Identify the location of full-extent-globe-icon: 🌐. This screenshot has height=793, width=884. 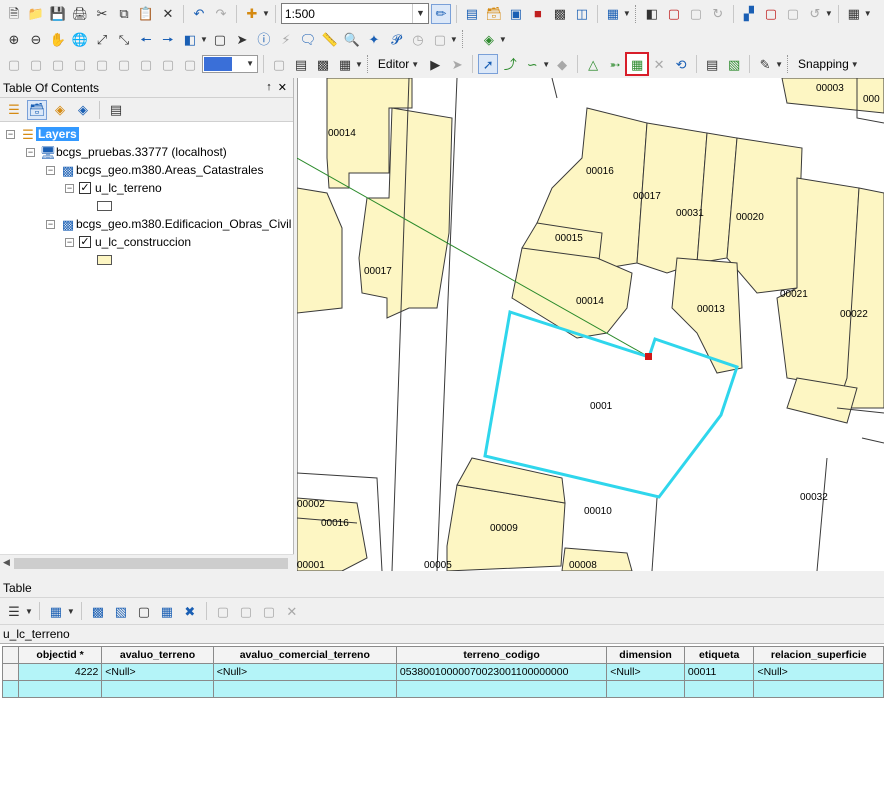
(80, 39).